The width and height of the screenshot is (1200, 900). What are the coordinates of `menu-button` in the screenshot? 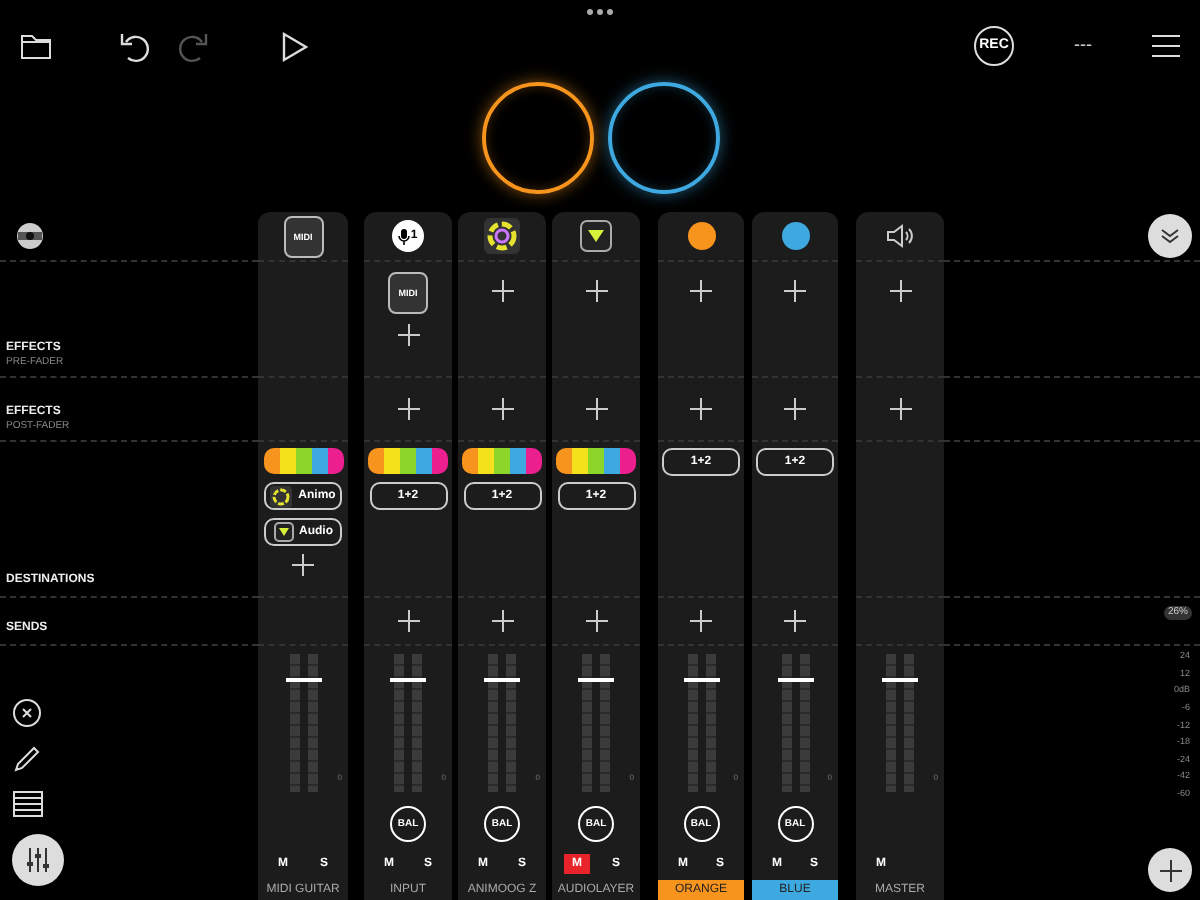 It's located at (1166, 46).